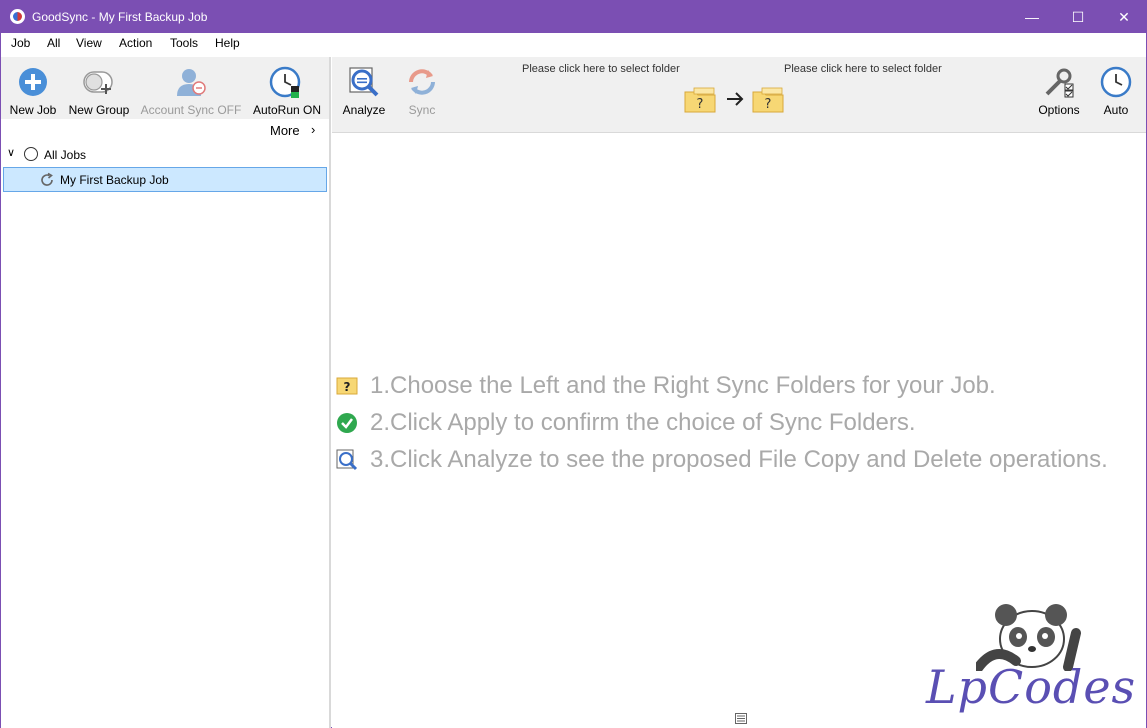  I want to click on folder-question-icon: ?, so click(347, 386).